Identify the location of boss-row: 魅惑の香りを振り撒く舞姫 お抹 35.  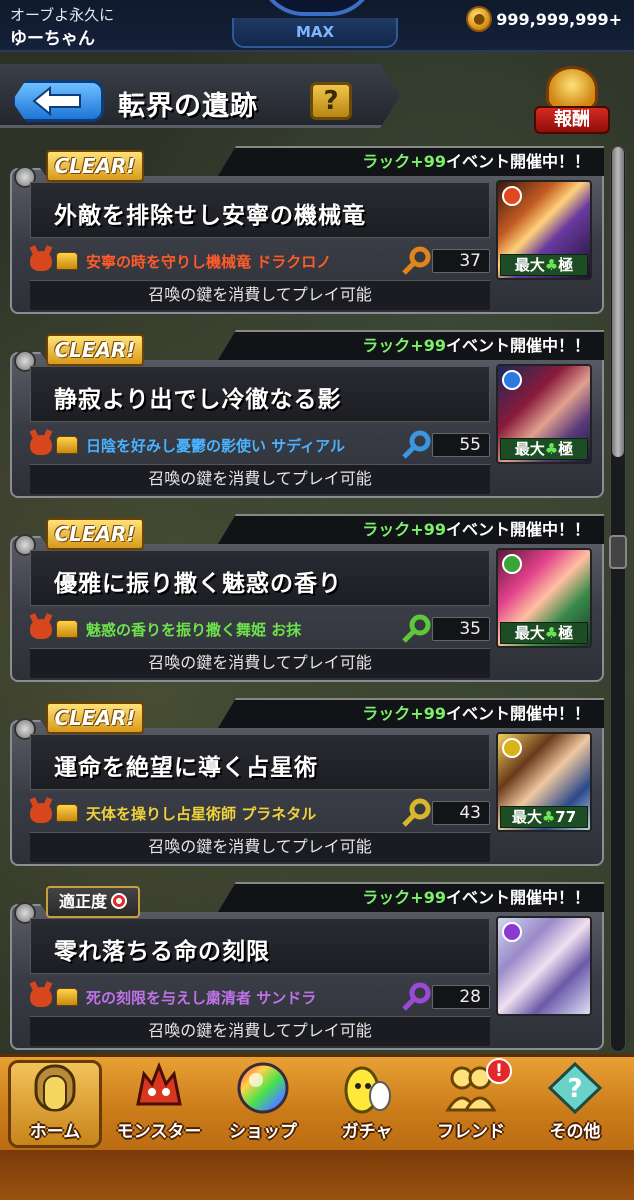
(260, 629).